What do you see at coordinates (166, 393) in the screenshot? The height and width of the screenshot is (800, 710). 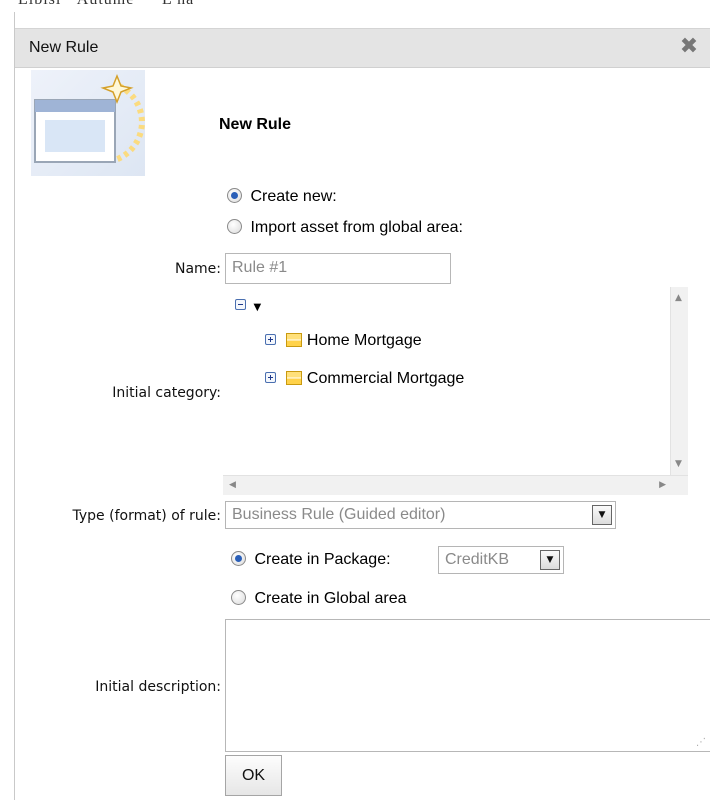 I see `initial-category-label: Initial category:` at bounding box center [166, 393].